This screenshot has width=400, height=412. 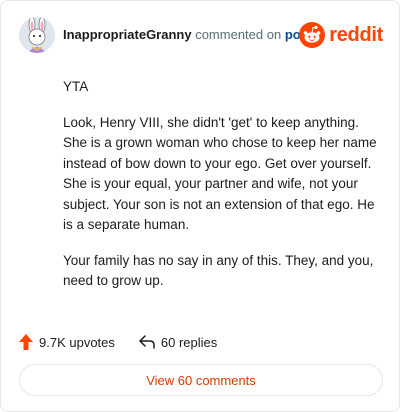 I want to click on reddit-logo: reddit, so click(x=341, y=35).